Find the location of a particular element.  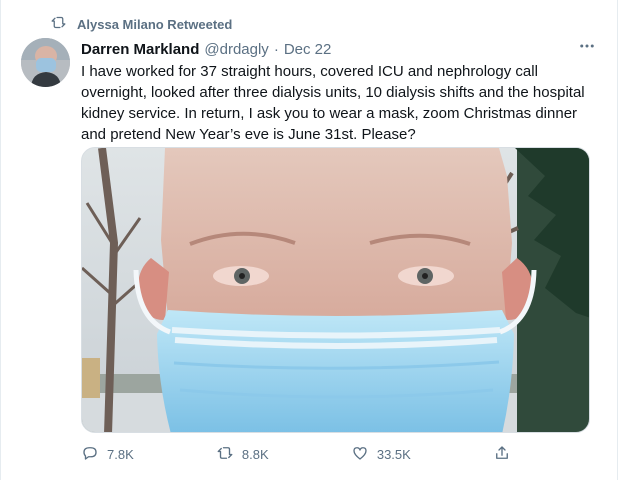

retweet-context: Alyssa Milano Retweeted is located at coordinates (141, 24).